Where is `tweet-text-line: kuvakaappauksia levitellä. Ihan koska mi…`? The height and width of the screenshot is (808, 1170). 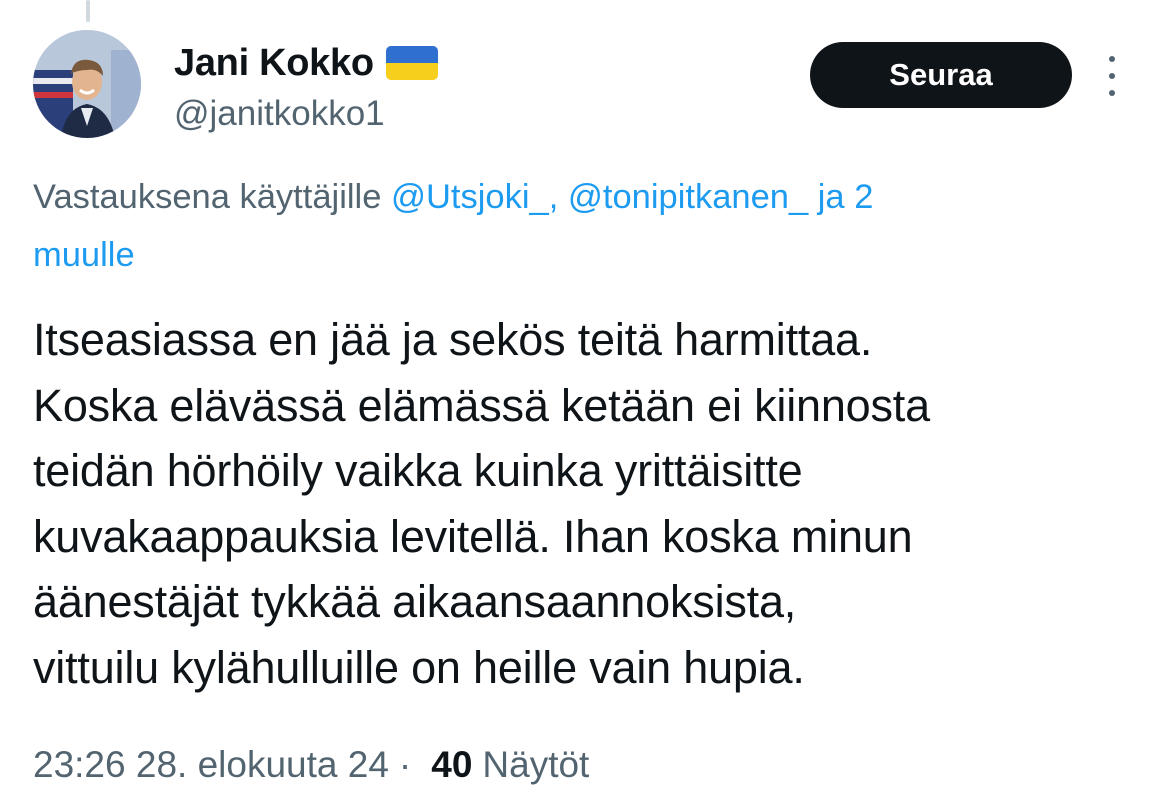
tweet-text-line: kuvakaappauksia levitellä. Ihan koska mi… is located at coordinates (473, 536).